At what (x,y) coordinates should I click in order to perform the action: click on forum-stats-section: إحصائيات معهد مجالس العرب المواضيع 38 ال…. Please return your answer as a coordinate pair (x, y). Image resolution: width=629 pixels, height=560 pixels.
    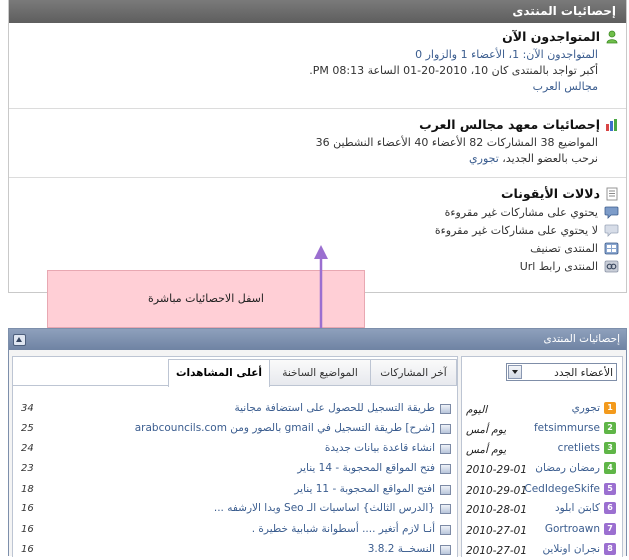
    Looking at the image, I should click on (317, 143).